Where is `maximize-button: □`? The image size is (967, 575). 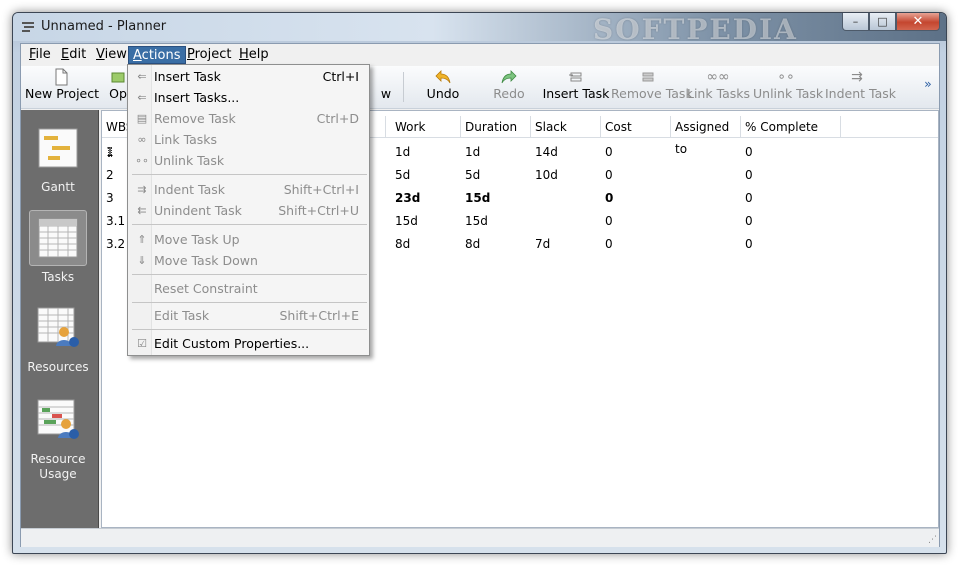 maximize-button: □ is located at coordinates (882, 22).